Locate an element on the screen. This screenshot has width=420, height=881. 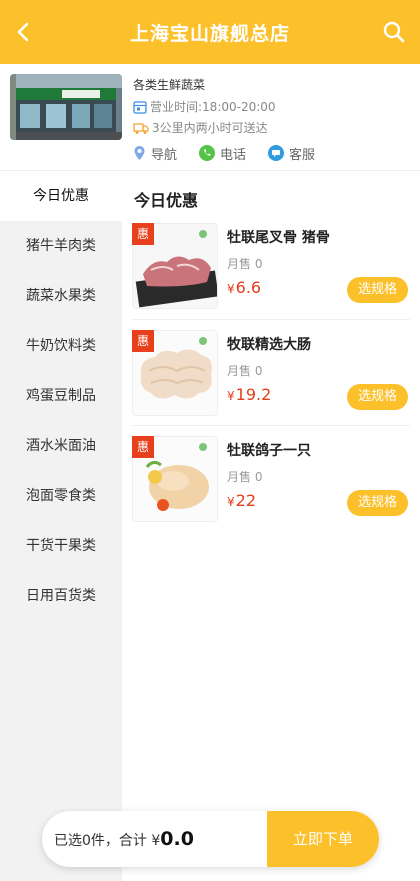
delivery-truck-icon is located at coordinates (141, 128).